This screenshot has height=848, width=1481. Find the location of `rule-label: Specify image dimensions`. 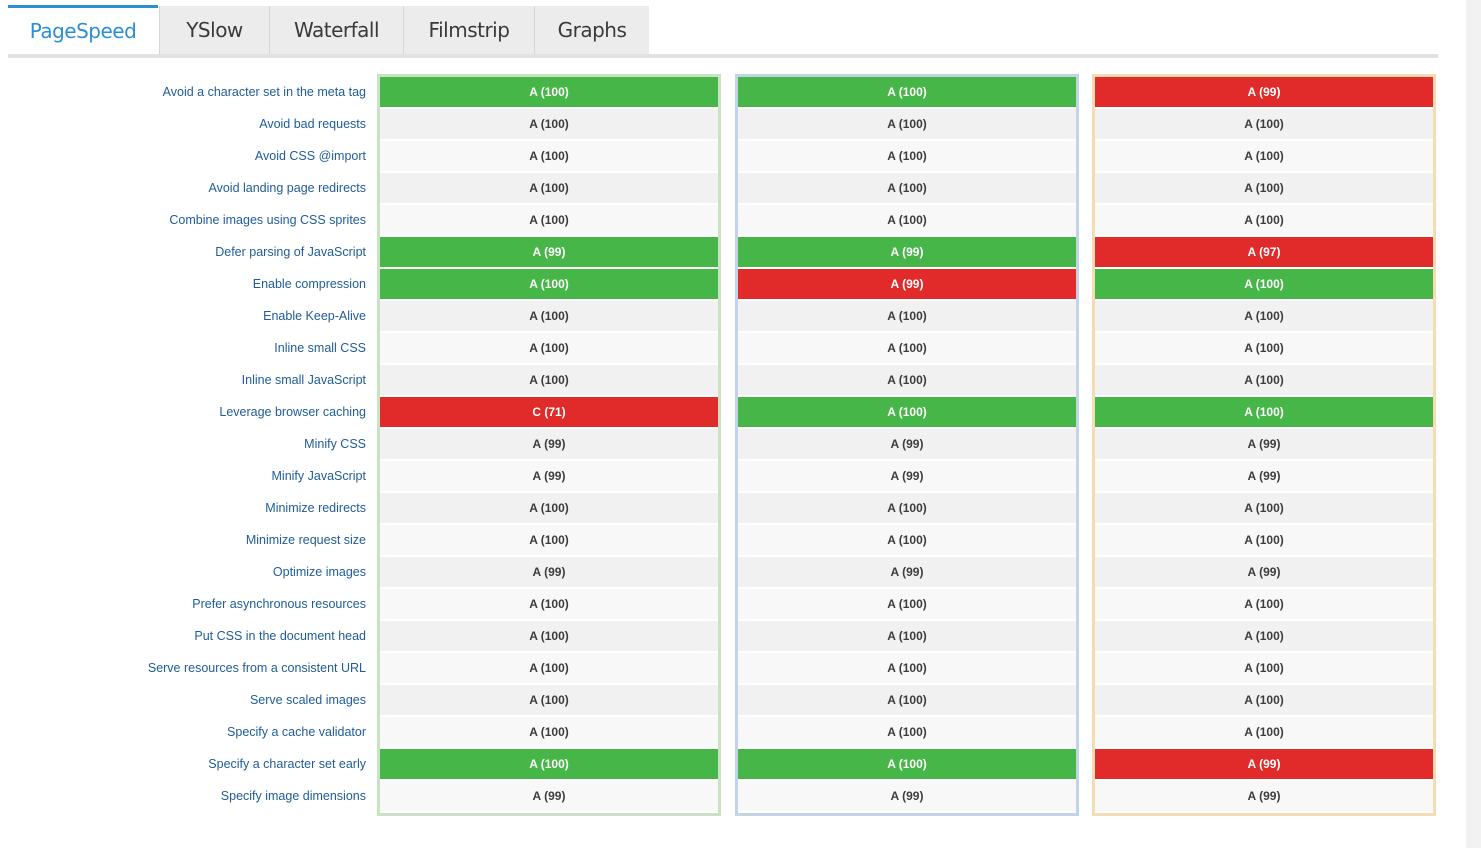

rule-label: Specify image dimensions is located at coordinates (183, 796).